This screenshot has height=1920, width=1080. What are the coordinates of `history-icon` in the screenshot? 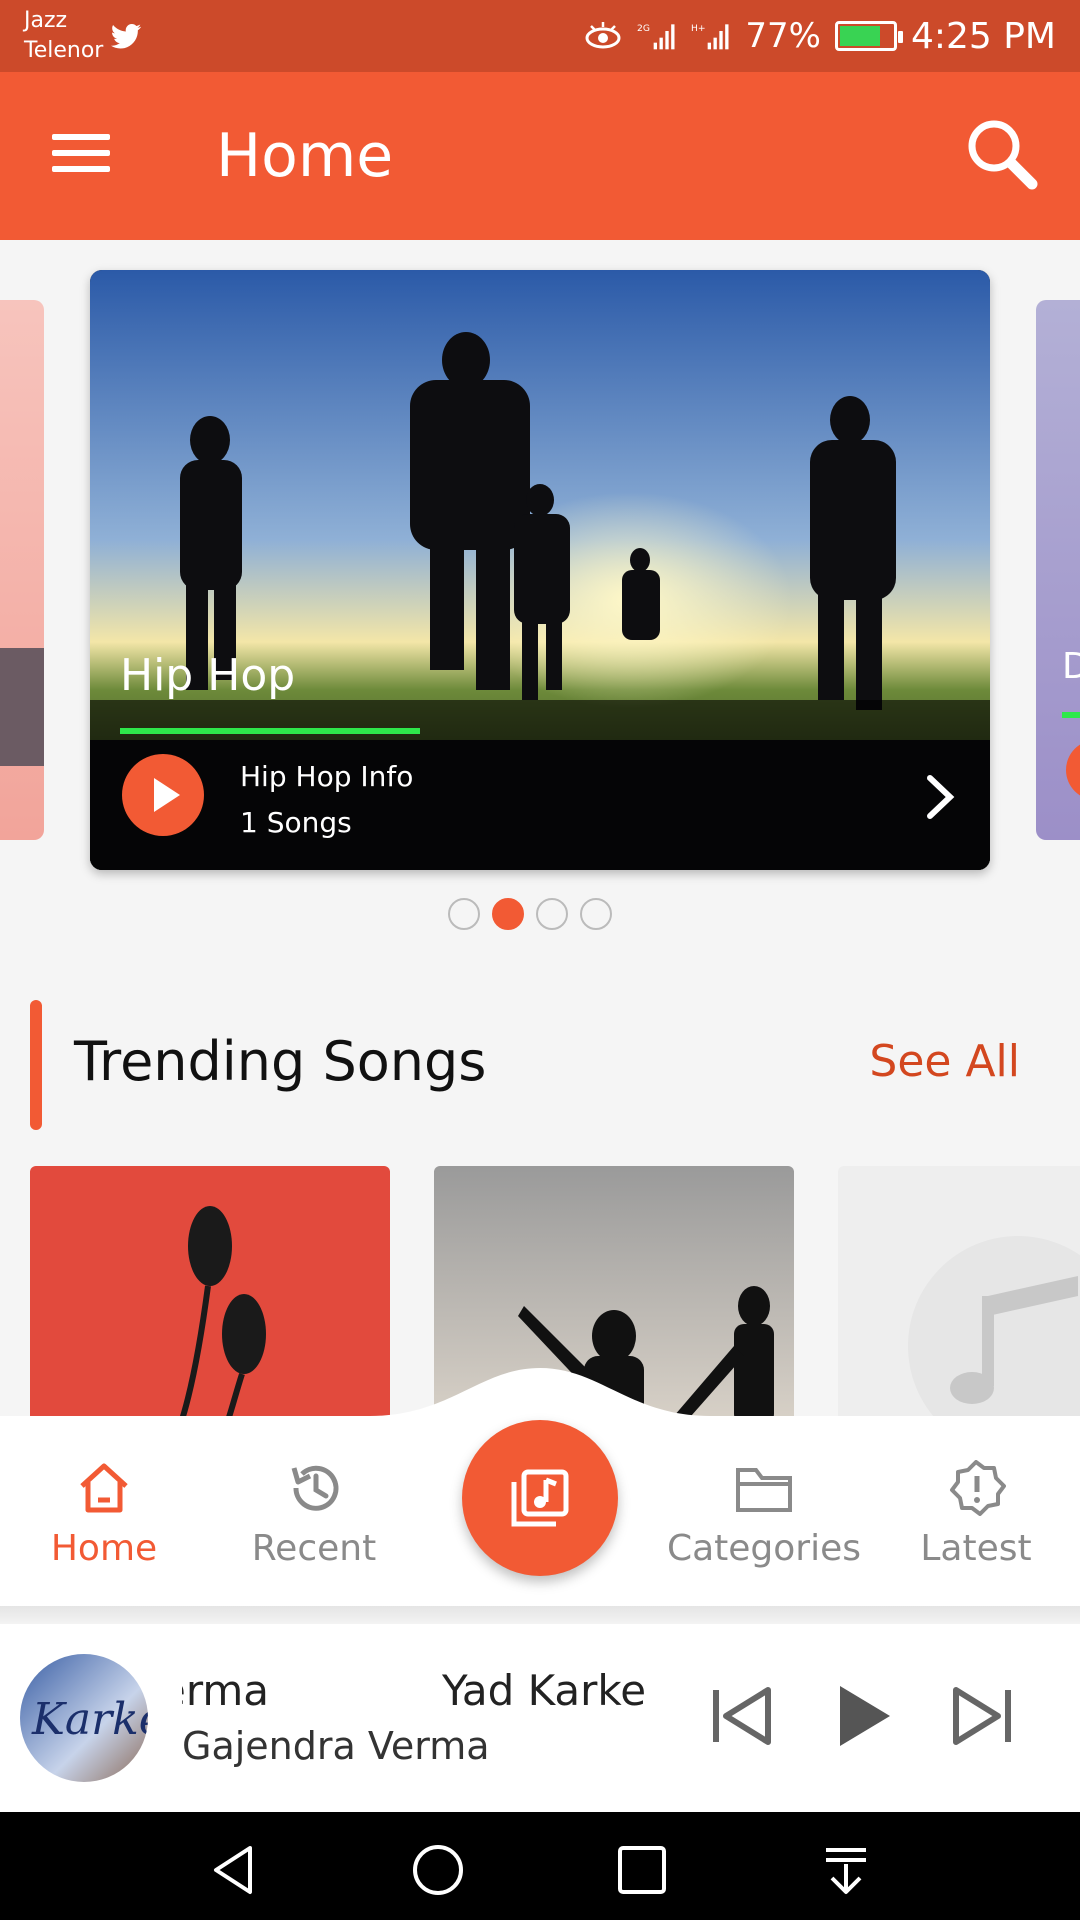 It's located at (315, 1488).